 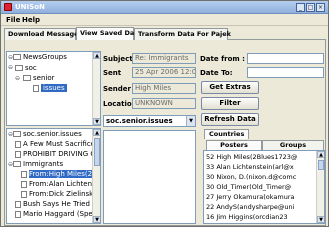 What do you see at coordinates (118, 59) in the screenshot?
I see `subject-label: Subject` at bounding box center [118, 59].